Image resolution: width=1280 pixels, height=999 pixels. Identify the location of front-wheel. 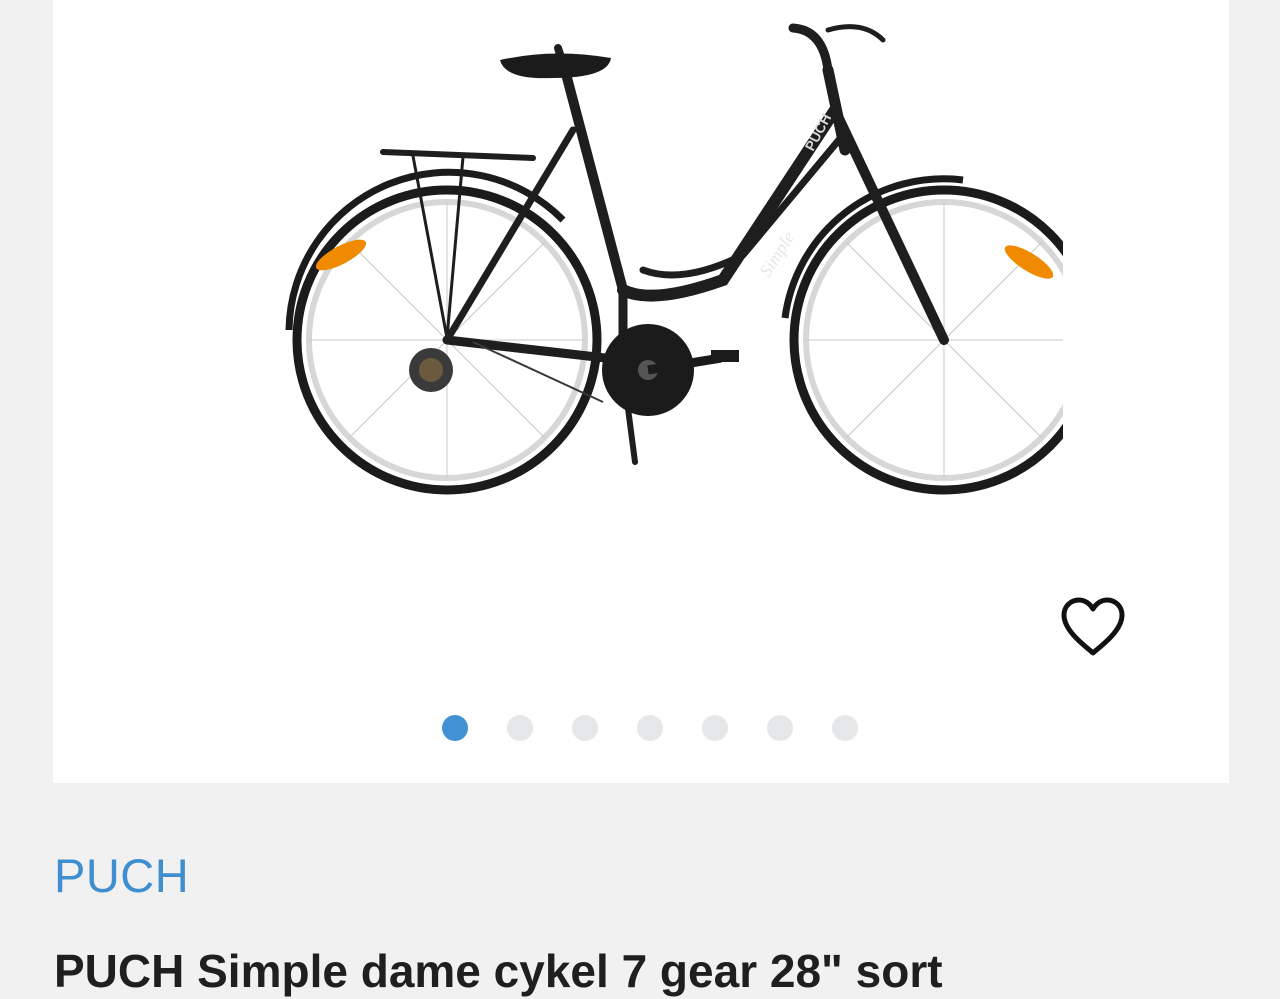
(922, 335).